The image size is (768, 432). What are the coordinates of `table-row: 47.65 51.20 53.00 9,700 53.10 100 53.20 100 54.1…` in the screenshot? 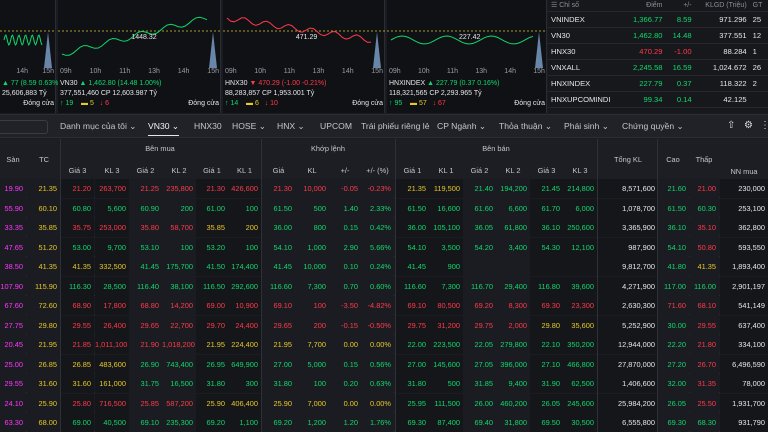 It's located at (384, 247).